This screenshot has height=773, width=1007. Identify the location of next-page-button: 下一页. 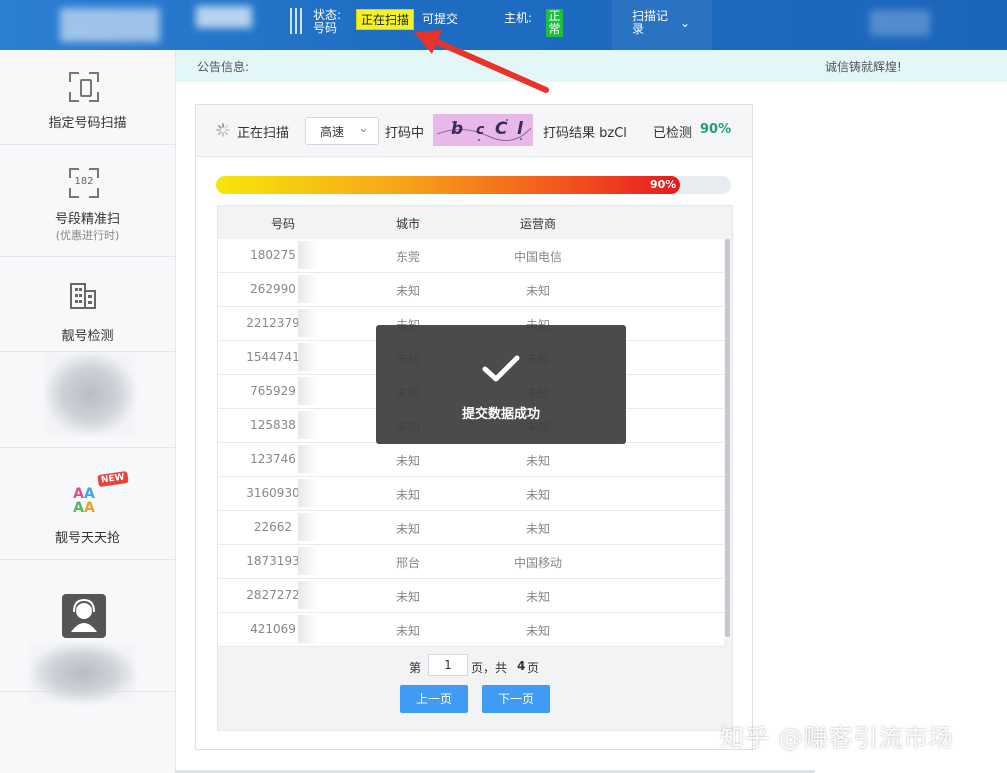
(516, 699).